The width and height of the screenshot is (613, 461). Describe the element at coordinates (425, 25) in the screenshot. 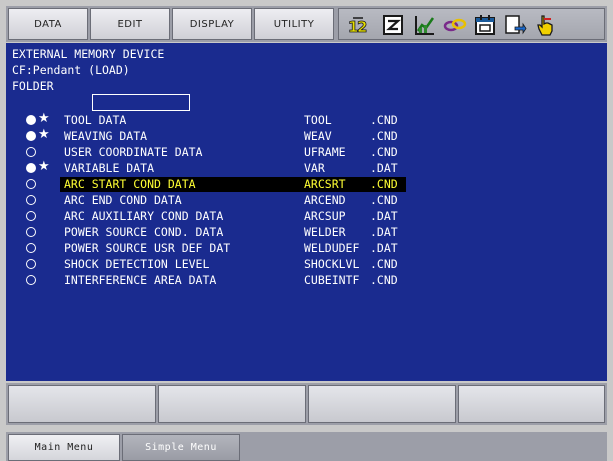

I see `graph-icon` at that location.